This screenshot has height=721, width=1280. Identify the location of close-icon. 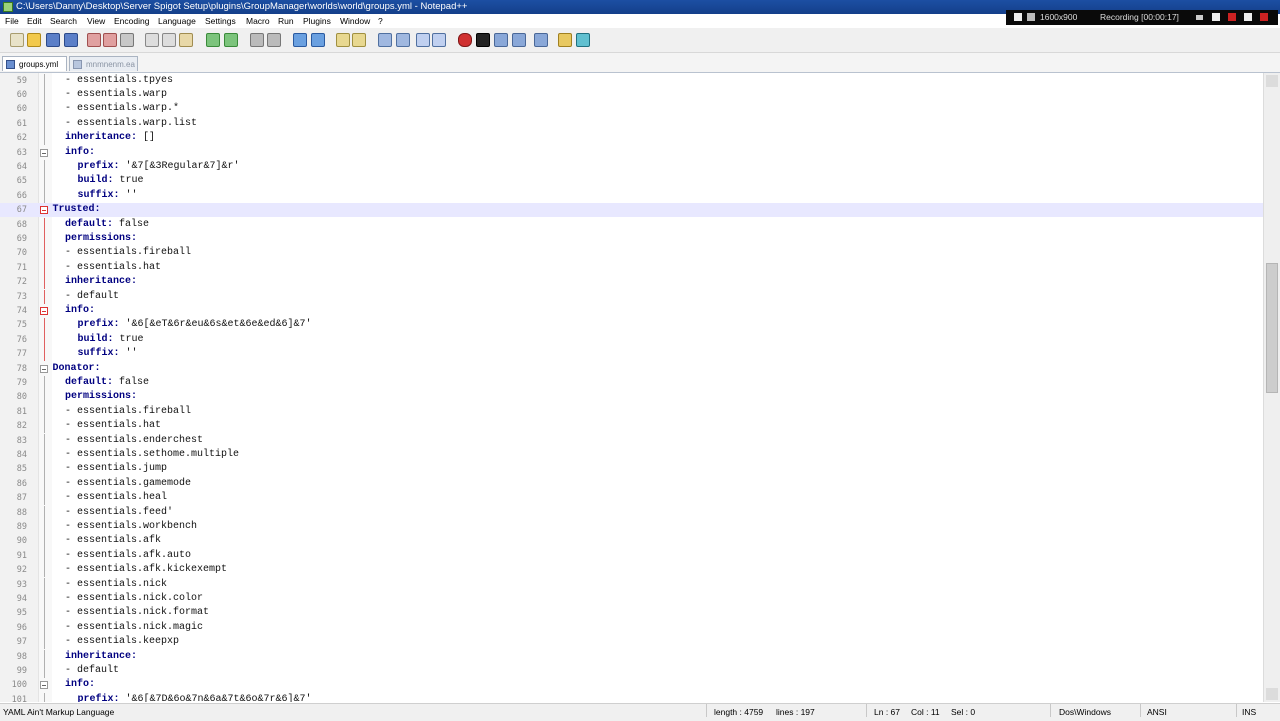
(1264, 17).